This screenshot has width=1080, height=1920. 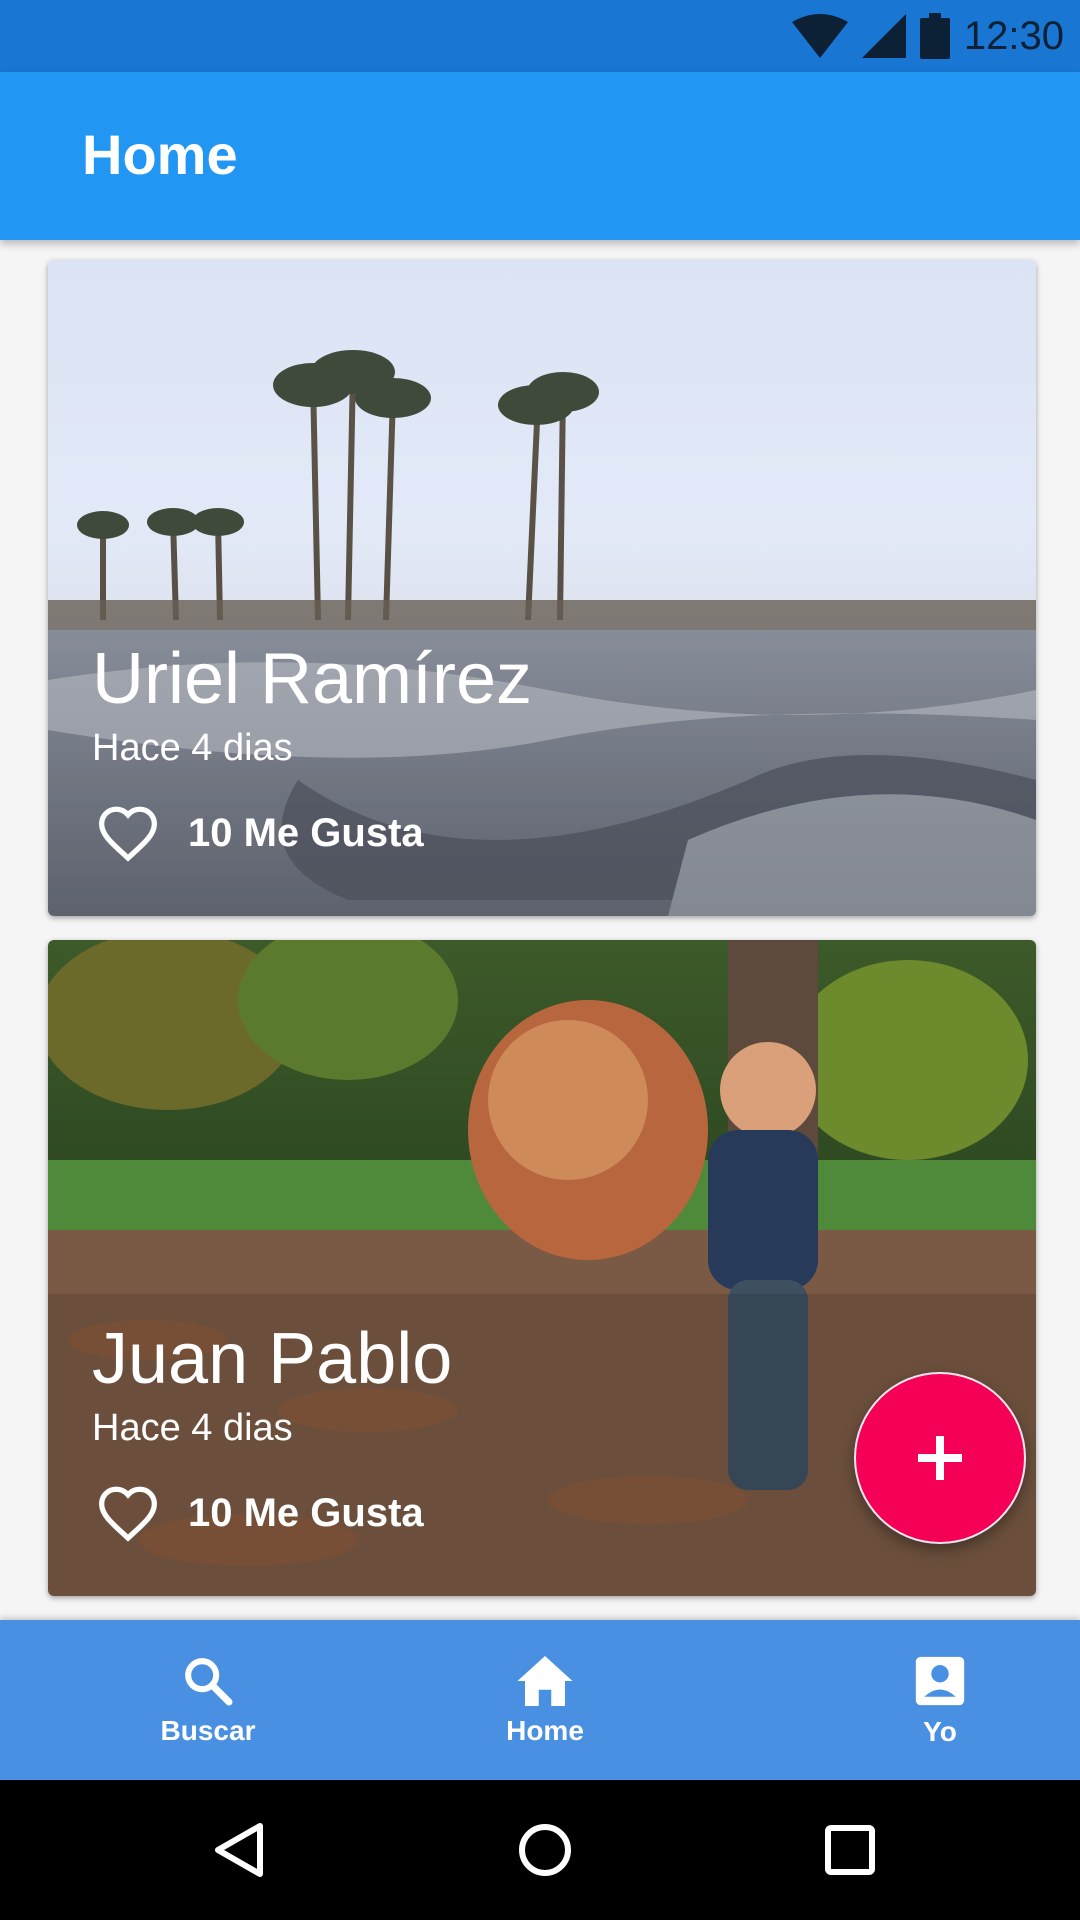 I want to click on nav-item-yo: Yo, so click(x=940, y=1700).